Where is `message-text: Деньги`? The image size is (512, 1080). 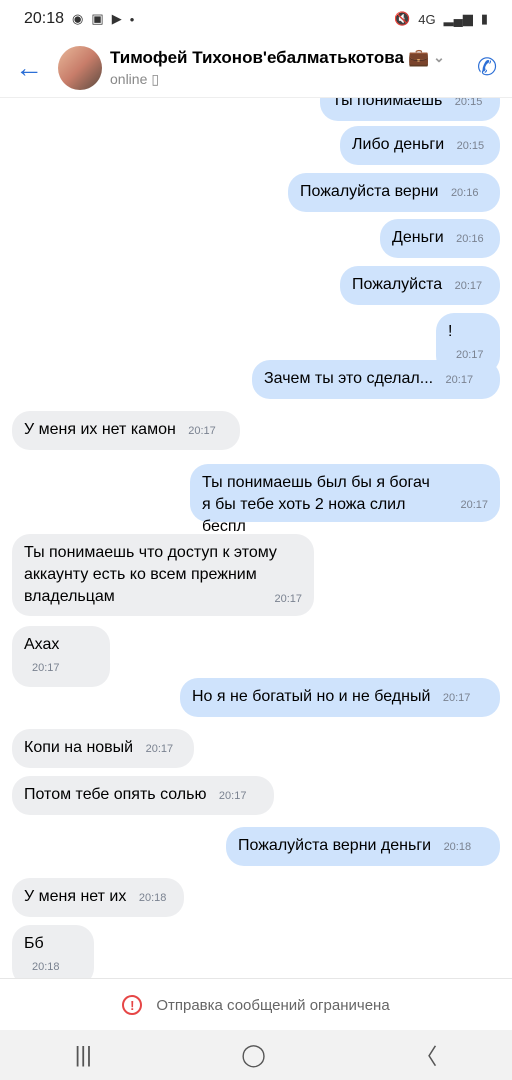
message-text: Деньги is located at coordinates (418, 237).